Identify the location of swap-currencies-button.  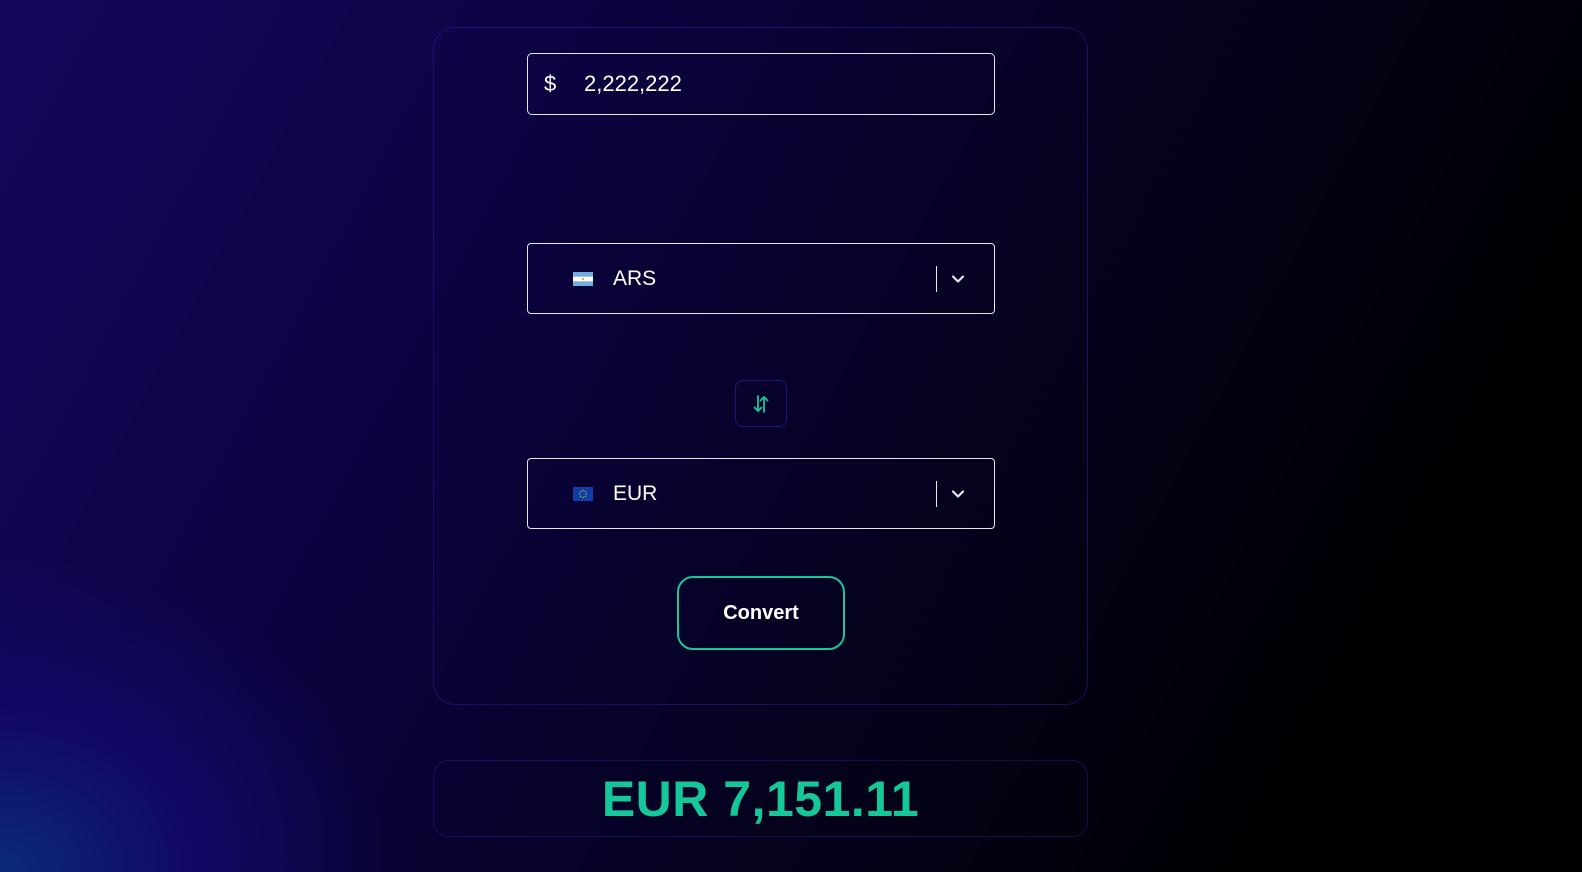
(761, 403).